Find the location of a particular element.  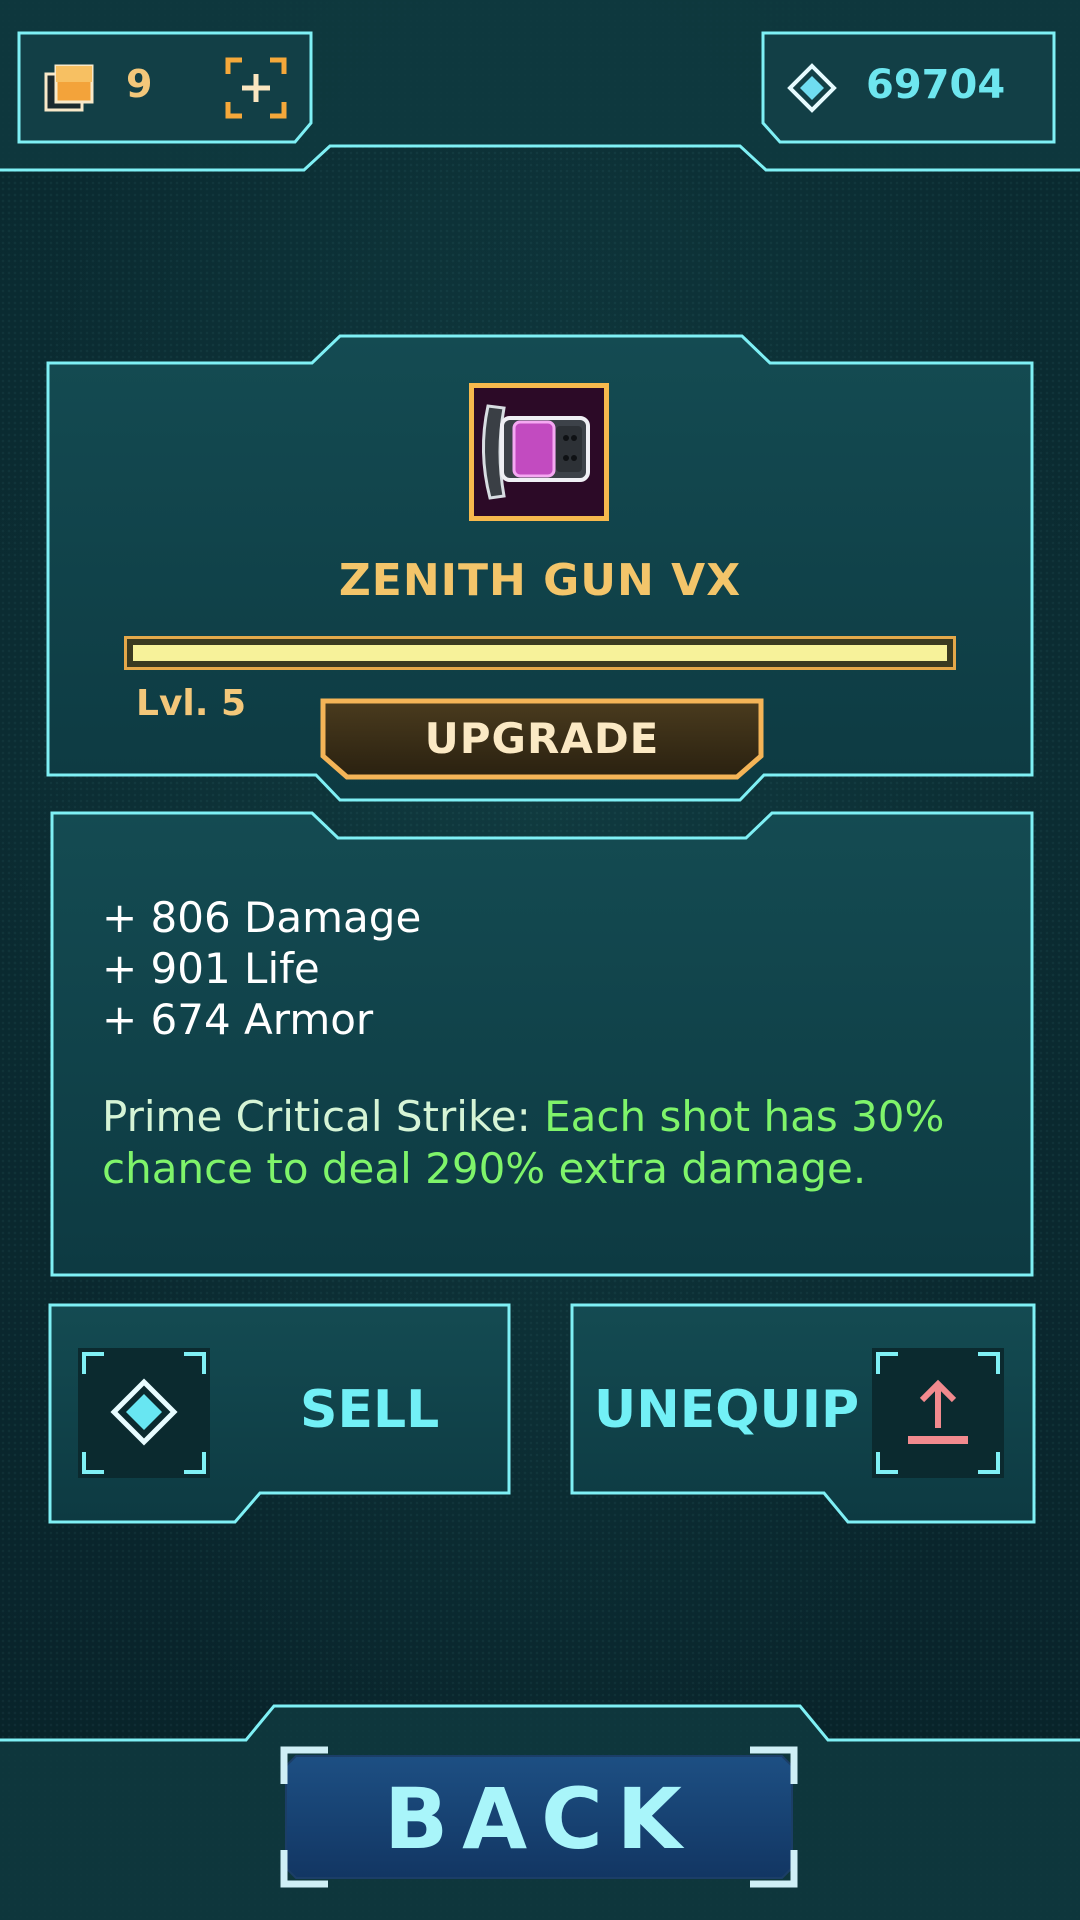

unequip-arrow-icon is located at coordinates (938, 1413).